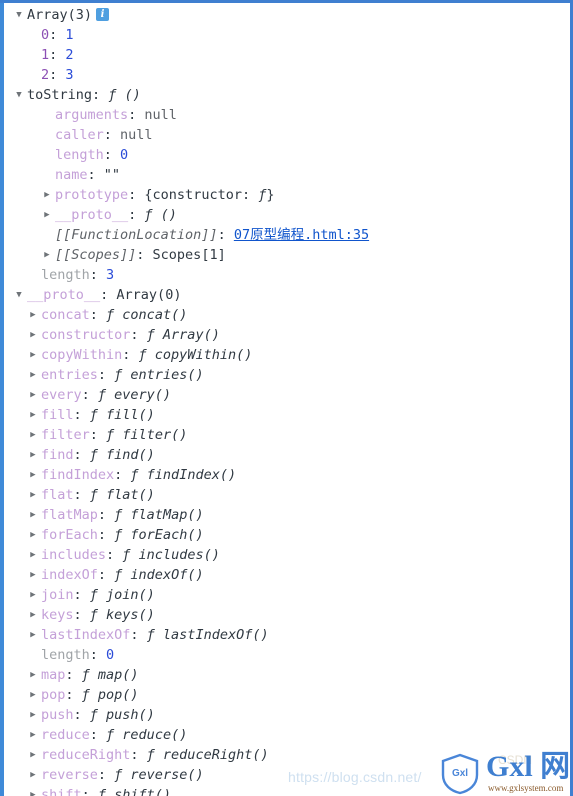 The width and height of the screenshot is (573, 796). What do you see at coordinates (285, 75) in the screenshot?
I see `property-row: 2: 3` at bounding box center [285, 75].